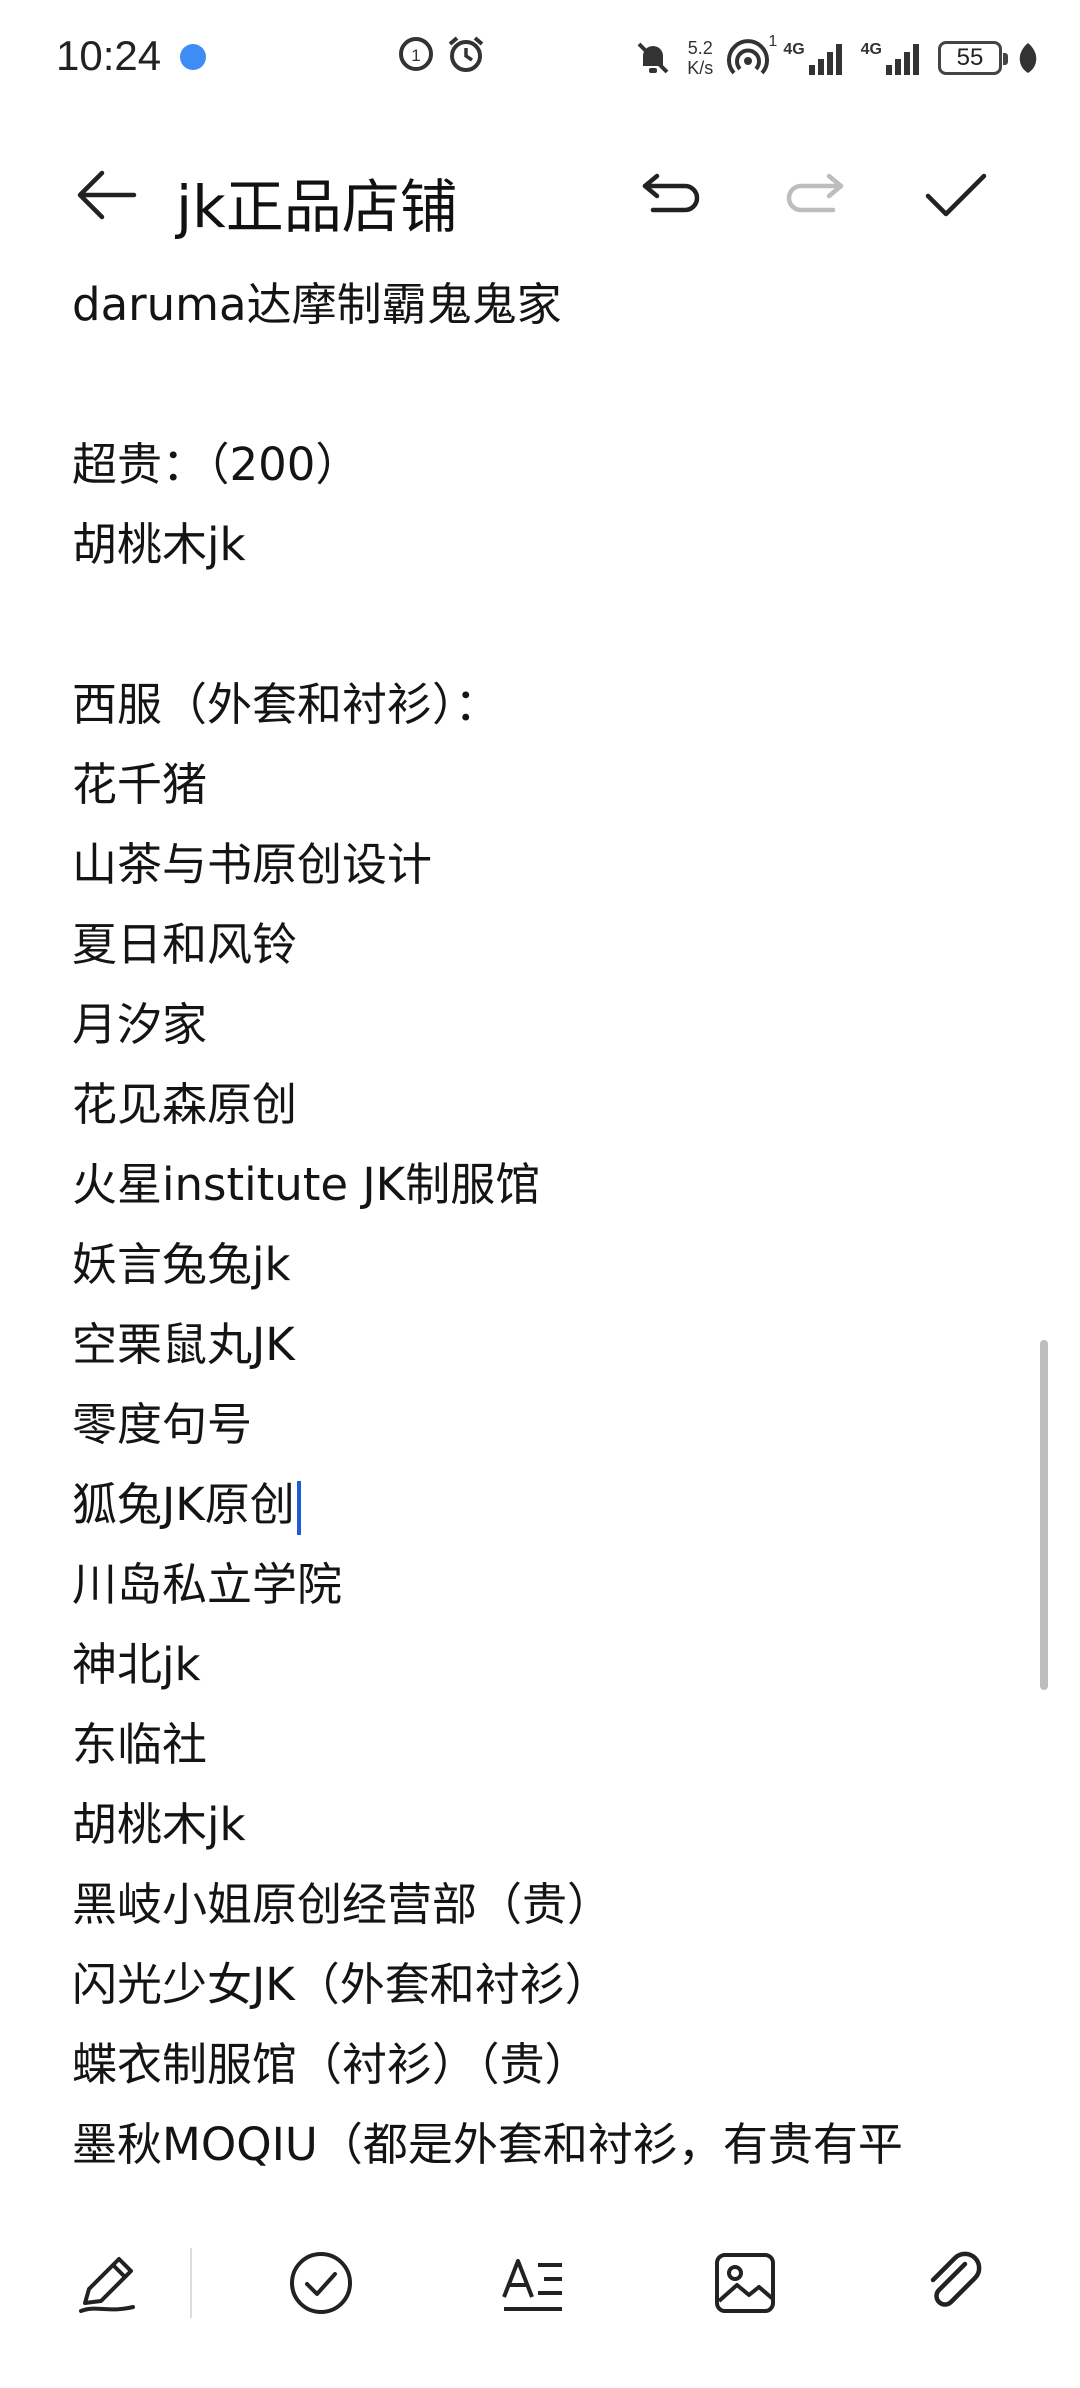  Describe the element at coordinates (342, 1904) in the screenshot. I see `note-line: 黑岐小姐原创经营部（贵）` at that location.